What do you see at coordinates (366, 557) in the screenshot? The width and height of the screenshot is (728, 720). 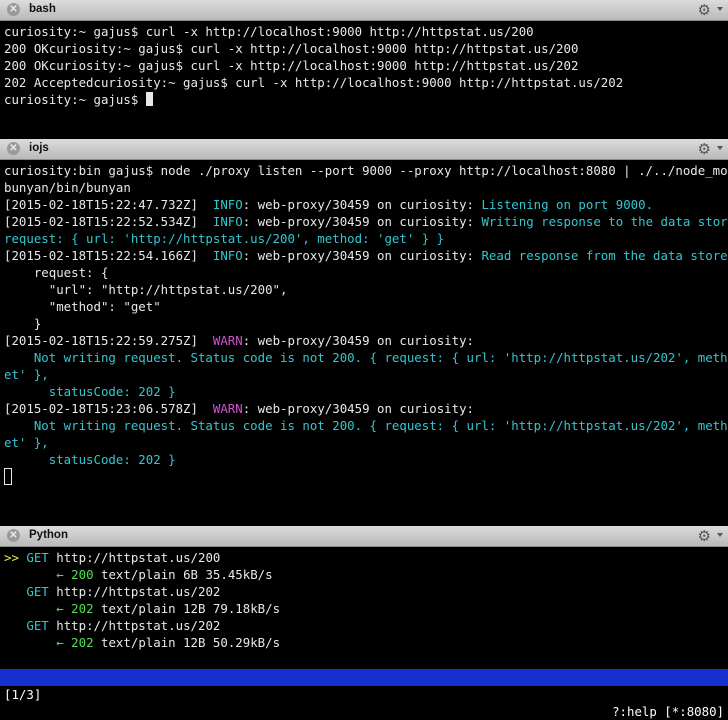 I see `flow-request: >> GET http://httpstat.us/200` at bounding box center [366, 557].